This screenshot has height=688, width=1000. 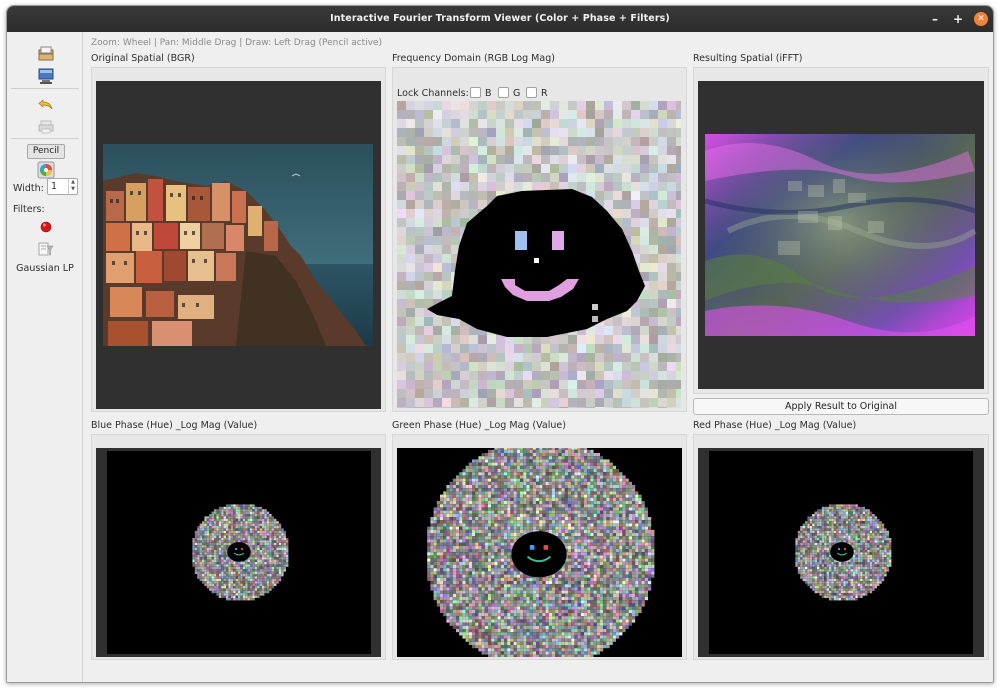 I want to click on lock-channels-label: Lock Channels:, so click(x=433, y=93).